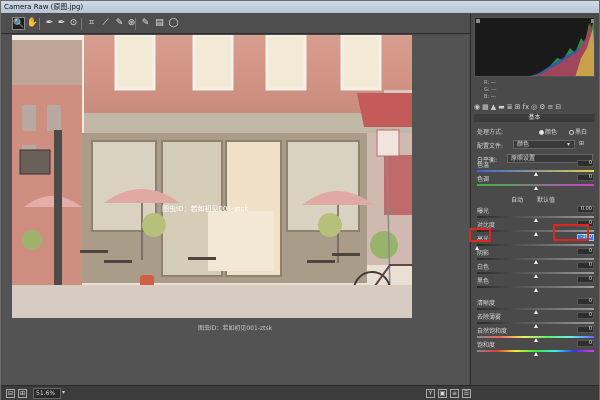  What do you see at coordinates (535, 262) in the screenshot?
I see `shadows-slider-thumb` at bounding box center [535, 262].